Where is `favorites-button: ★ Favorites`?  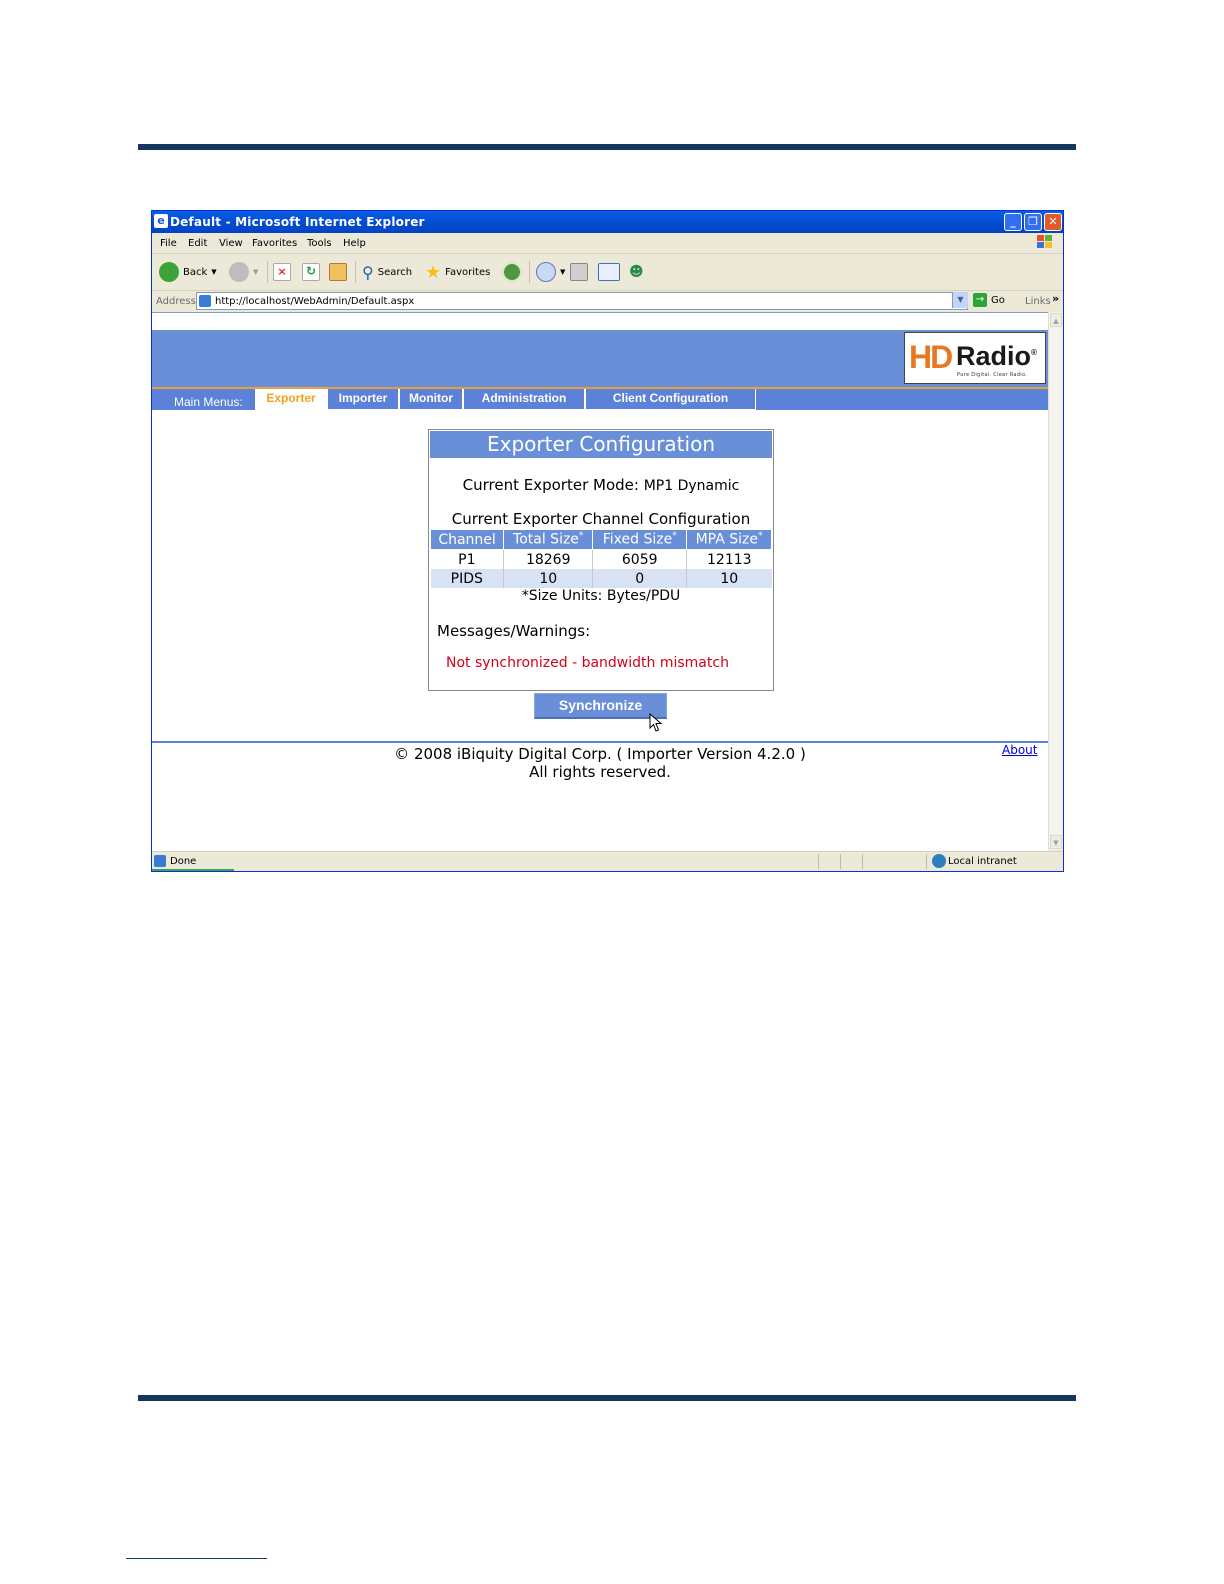
favorites-button: ★ Favorites is located at coordinates (457, 272).